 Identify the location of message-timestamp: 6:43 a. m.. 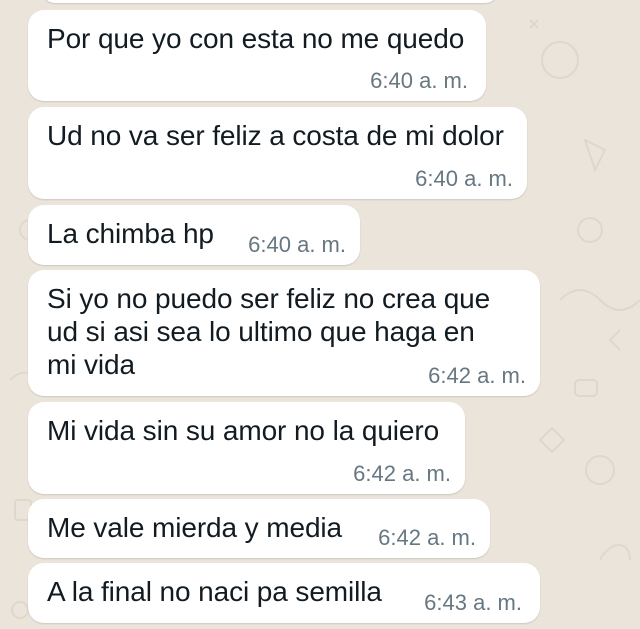
(473, 602).